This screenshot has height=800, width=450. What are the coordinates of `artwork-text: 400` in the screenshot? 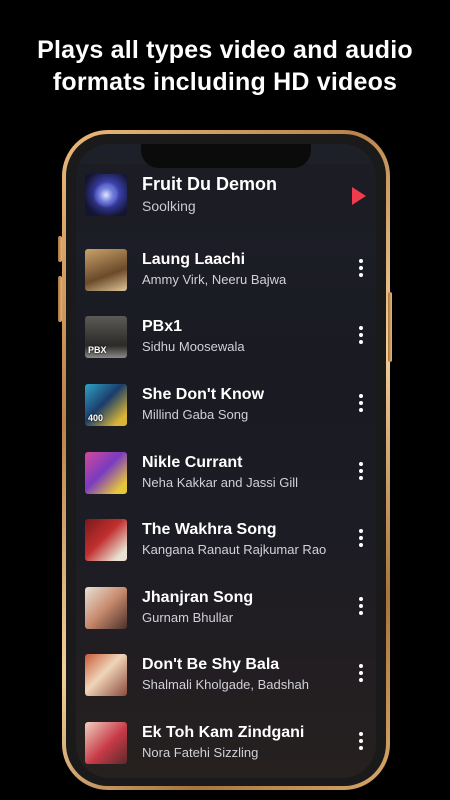 It's located at (96, 418).